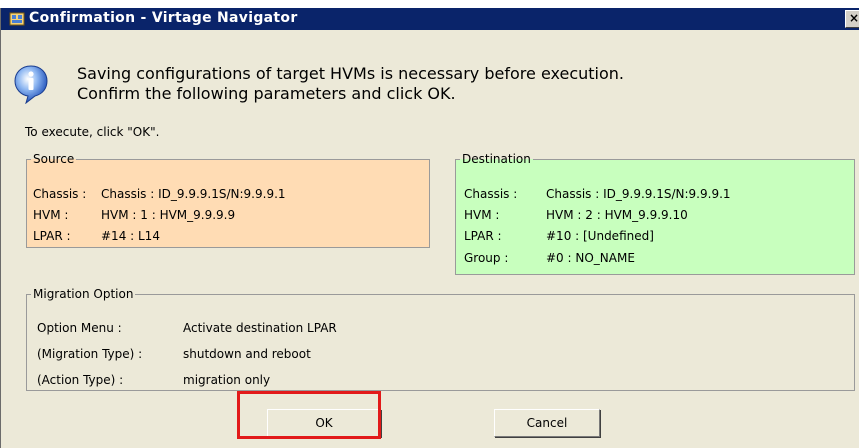 The height and width of the screenshot is (448, 859). Describe the element at coordinates (600, 236) in the screenshot. I see `destination-lpar-value: #10 : [Undefined]` at that location.